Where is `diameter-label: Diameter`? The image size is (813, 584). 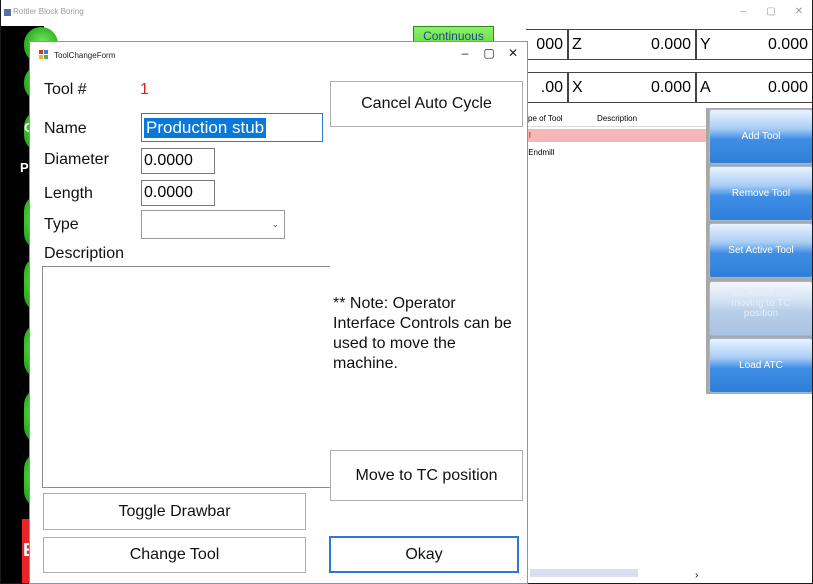
diameter-label: Diameter is located at coordinates (76, 159).